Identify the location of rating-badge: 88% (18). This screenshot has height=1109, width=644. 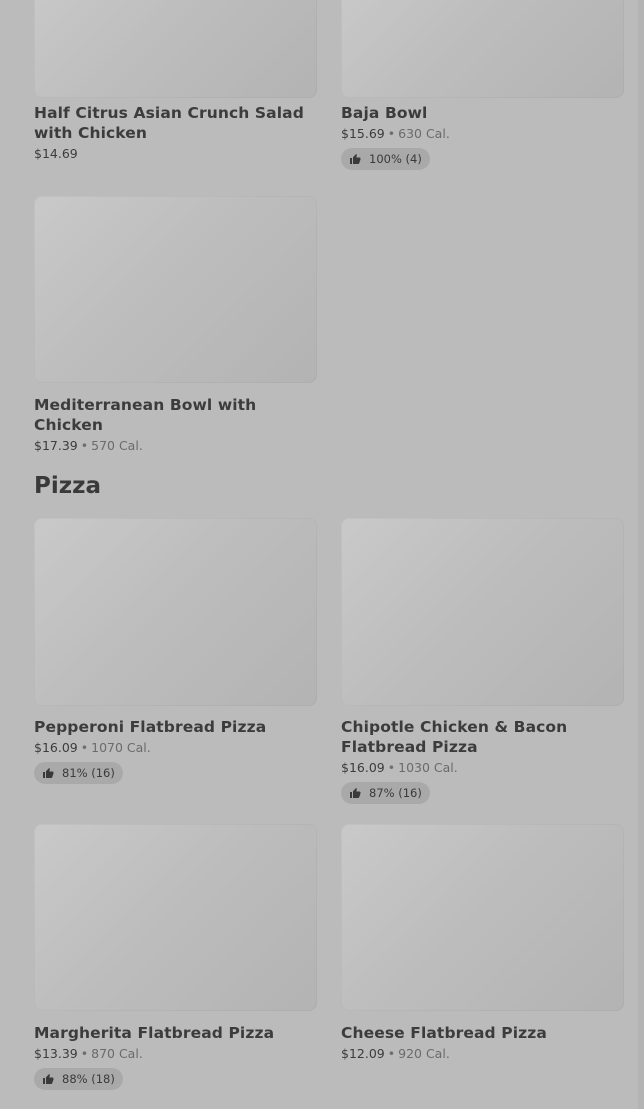
(78, 1079).